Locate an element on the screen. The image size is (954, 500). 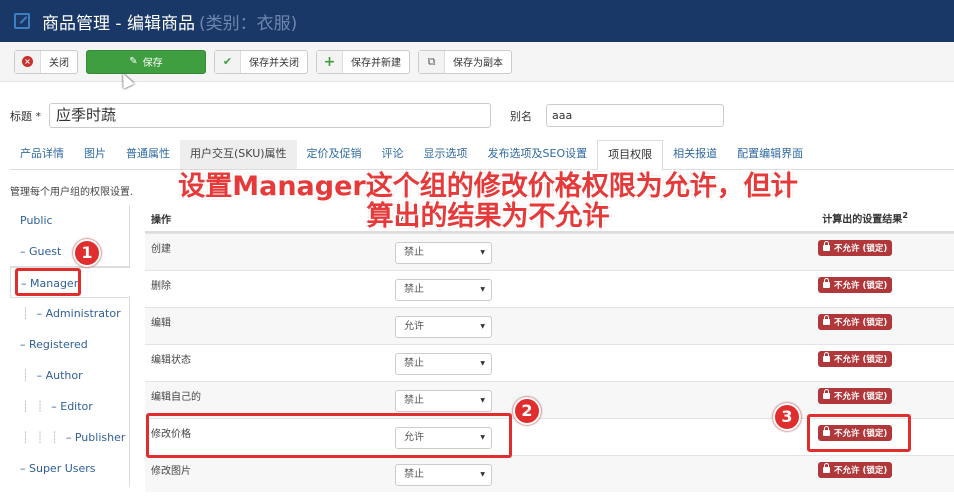
close-label: 关闭 is located at coordinates (59, 63).